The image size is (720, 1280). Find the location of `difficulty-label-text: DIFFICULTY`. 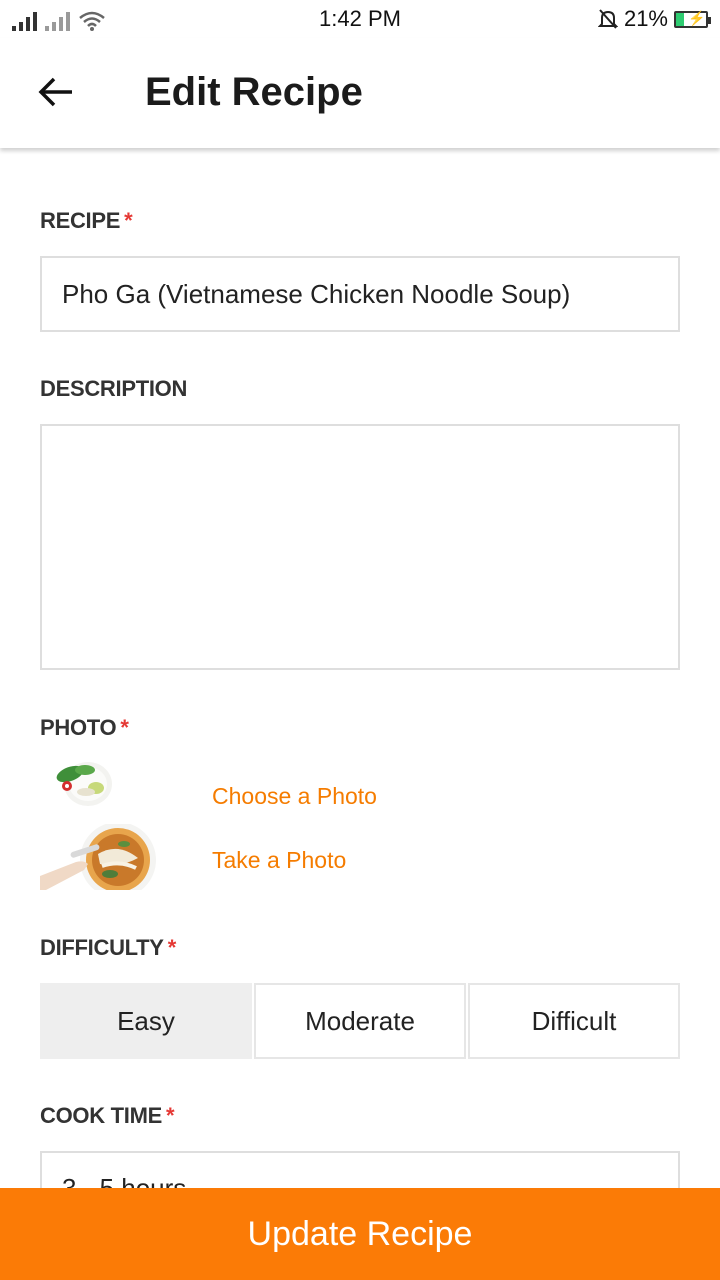

difficulty-label-text: DIFFICULTY is located at coordinates (102, 947).